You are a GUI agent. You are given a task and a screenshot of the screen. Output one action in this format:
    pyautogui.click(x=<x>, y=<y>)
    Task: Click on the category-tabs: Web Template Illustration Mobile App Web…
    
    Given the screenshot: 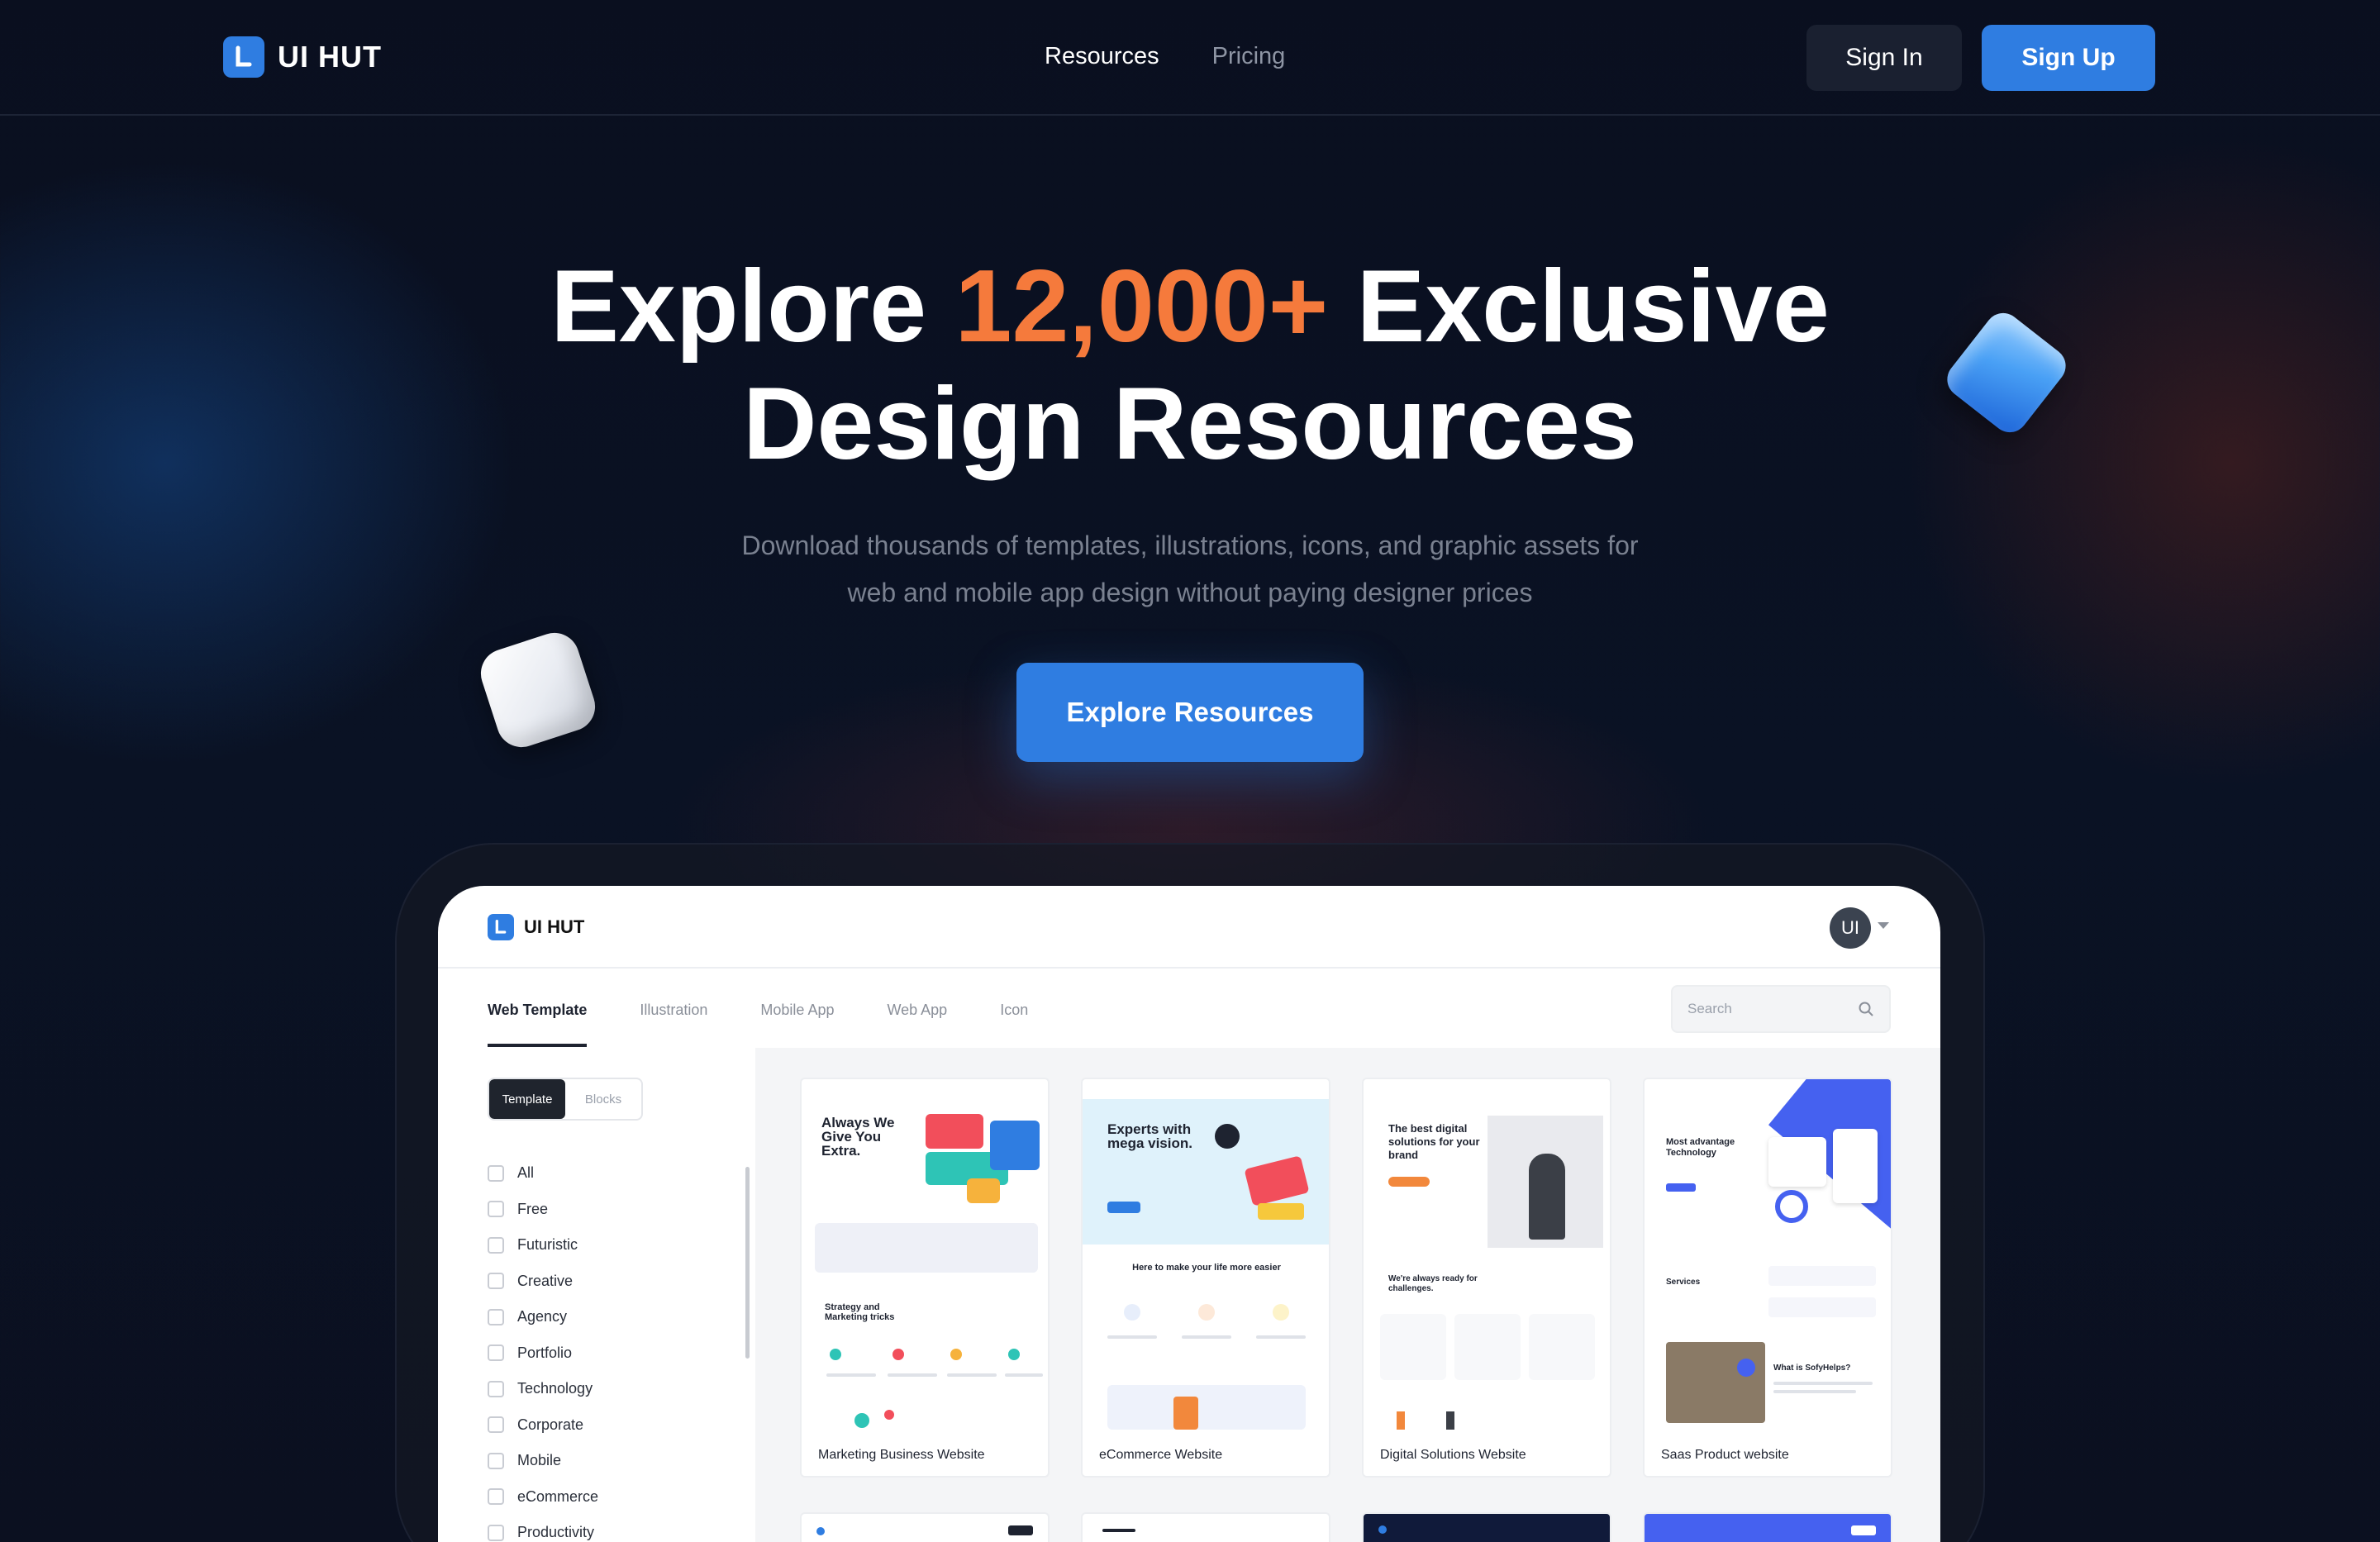 What is the action you would take?
    pyautogui.click(x=784, y=1024)
    